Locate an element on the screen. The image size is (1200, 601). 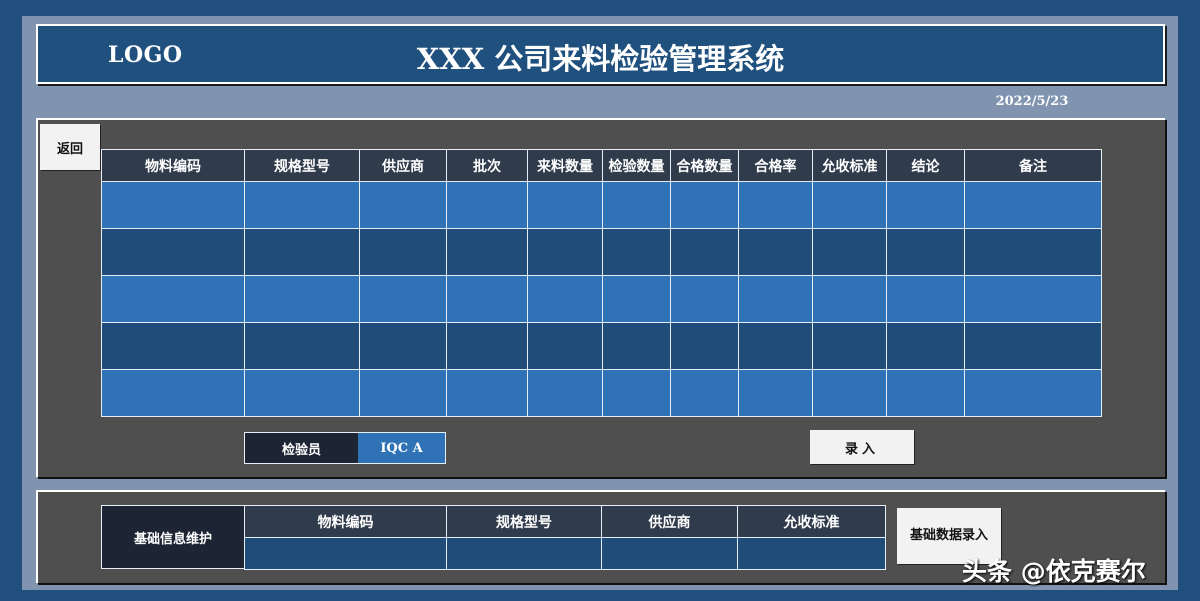
date-display: 2022/5/23 is located at coordinates (1032, 101).